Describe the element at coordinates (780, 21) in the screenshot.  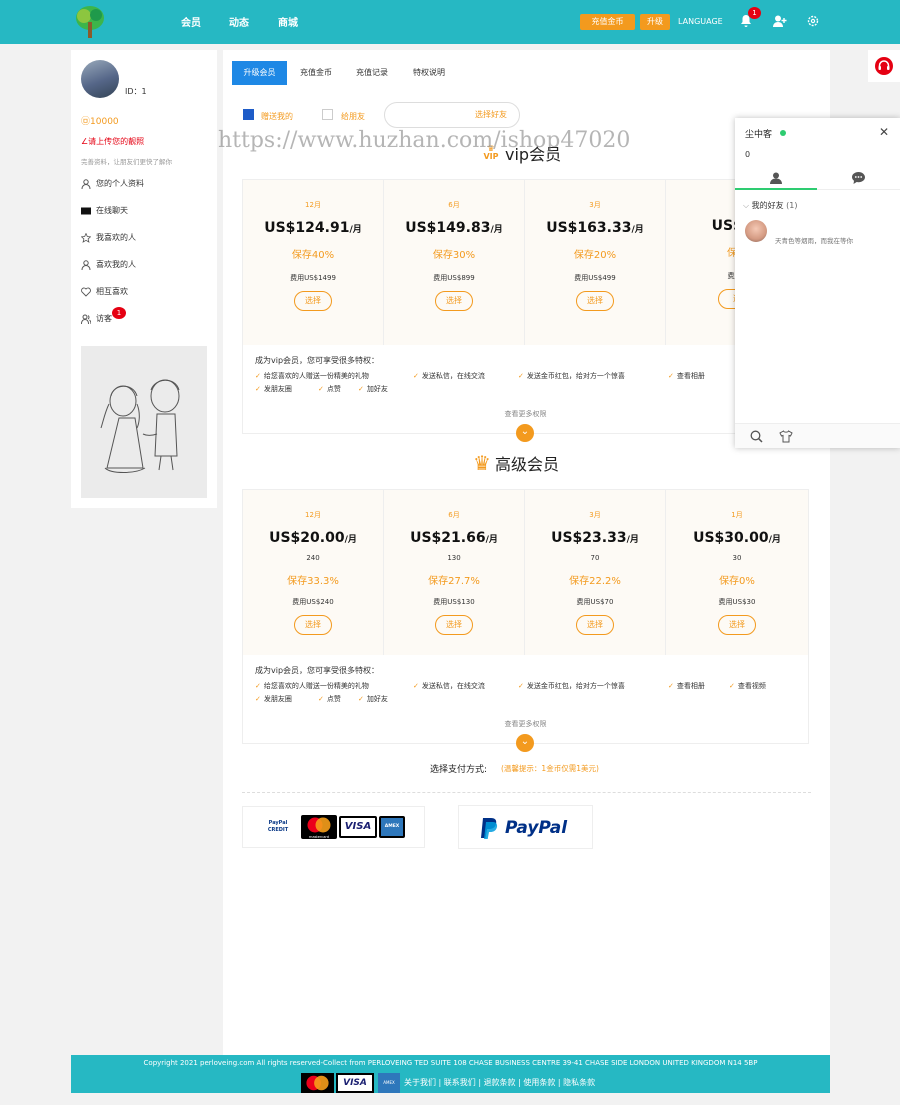
I see `add-friend-icon` at that location.